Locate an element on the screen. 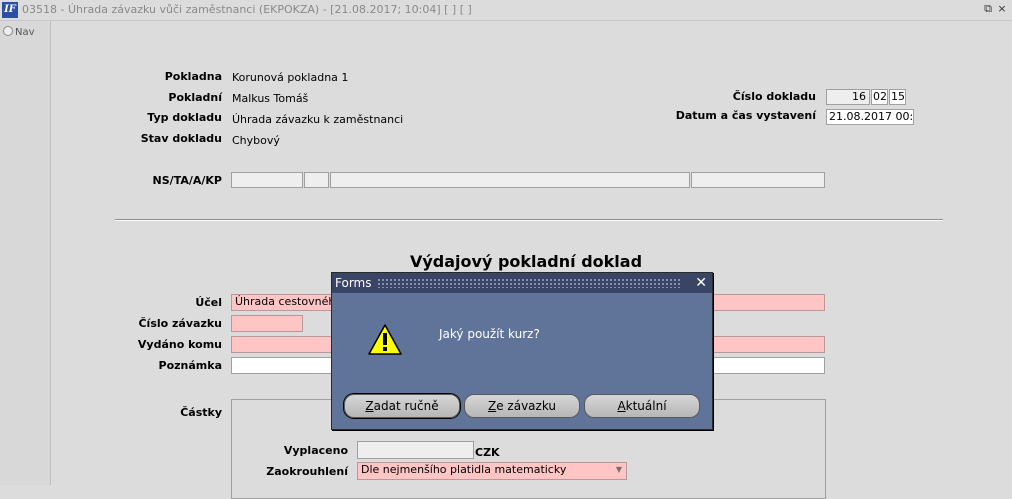  aktualni-label: ktuální is located at coordinates (646, 406).